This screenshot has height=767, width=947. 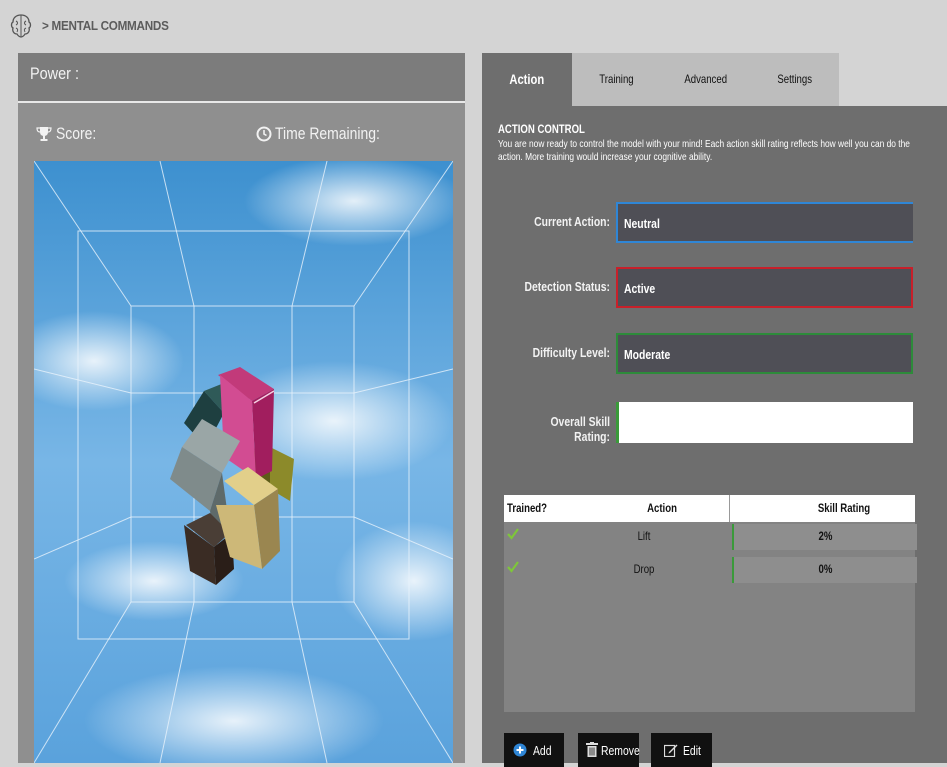 What do you see at coordinates (794, 79) in the screenshot?
I see `tab-settings: Settings` at bounding box center [794, 79].